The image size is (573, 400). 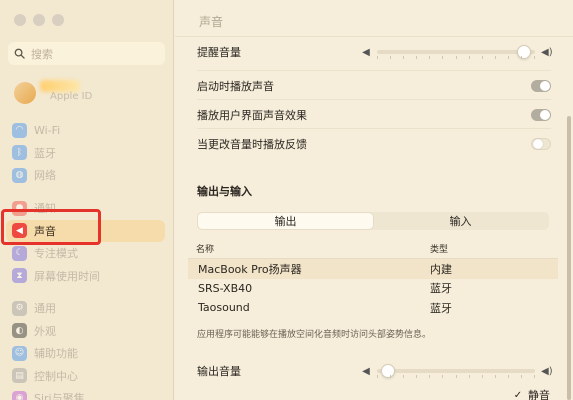 I want to click on minimize-button, so click(x=39, y=20).